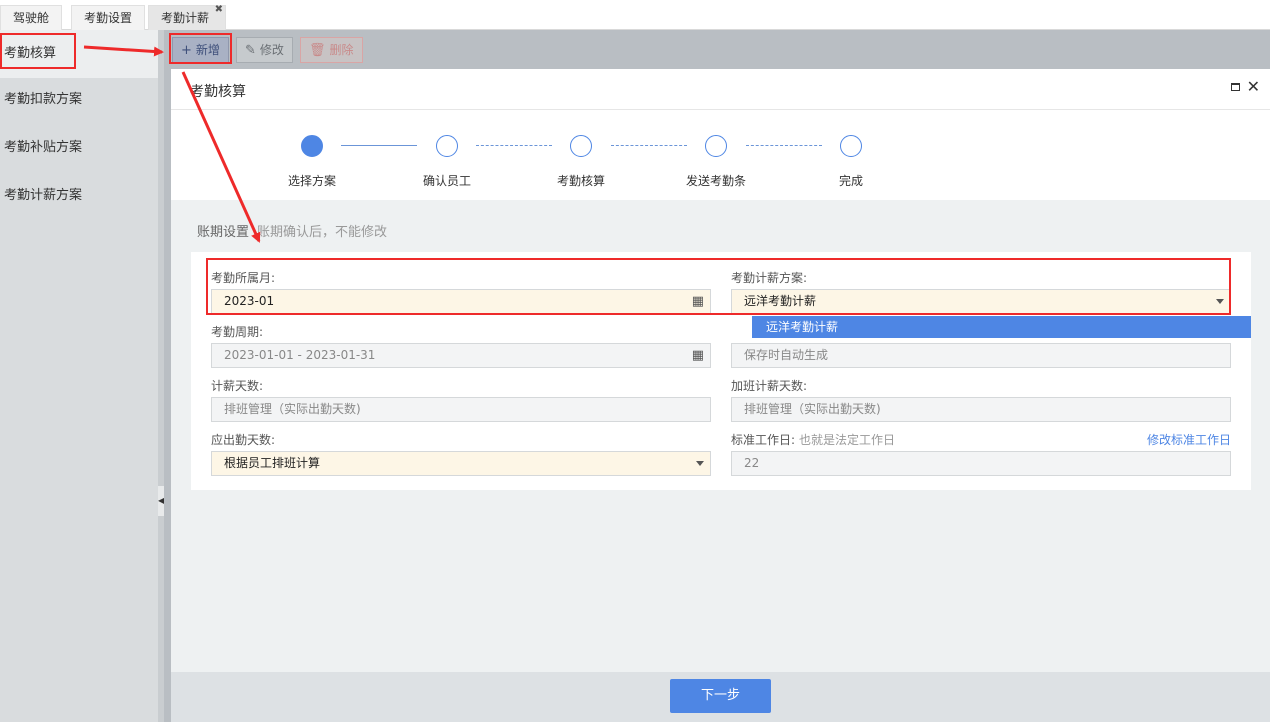 The image size is (1270, 722). Describe the element at coordinates (123, 51) in the screenshot. I see `annotation-arrow-to-add` at that location.